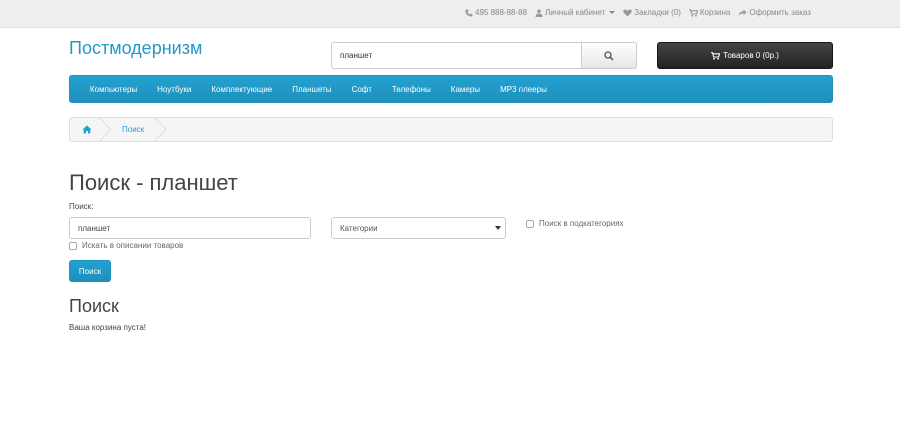 The height and width of the screenshot is (439, 900). I want to click on subcategory-checkbox-row: Поиск в подкатегориях, so click(575, 223).